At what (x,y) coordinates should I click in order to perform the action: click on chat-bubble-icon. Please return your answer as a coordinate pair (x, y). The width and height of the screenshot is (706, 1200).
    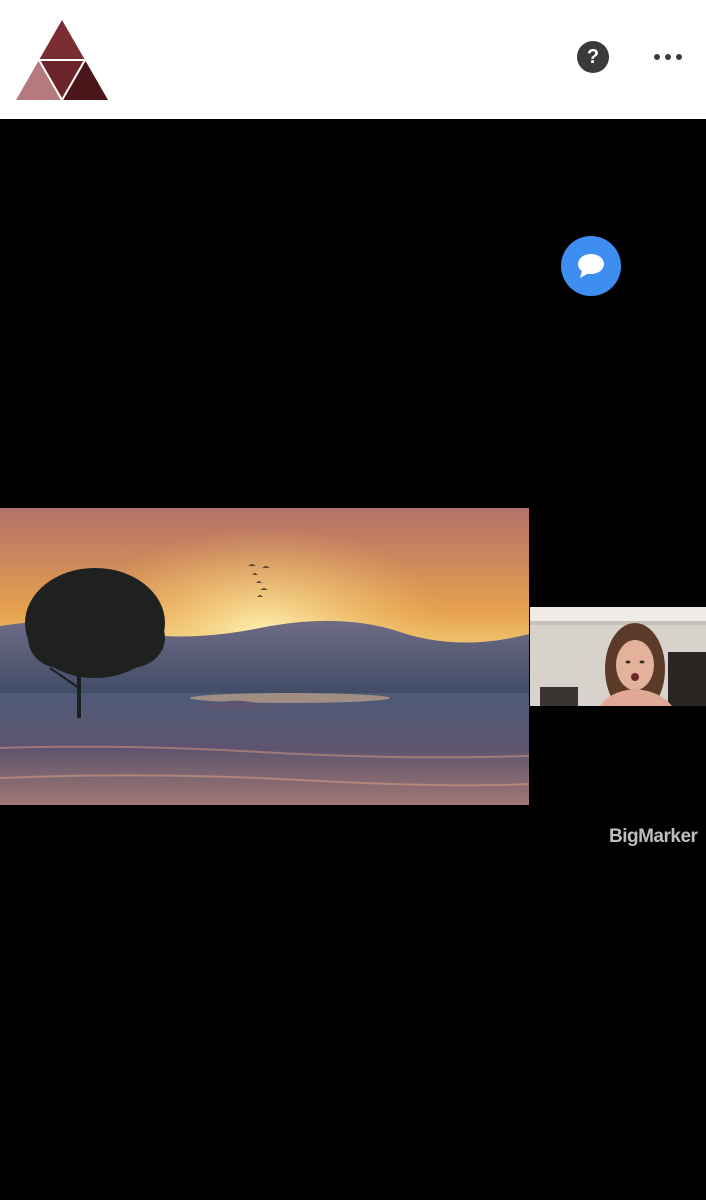
    Looking at the image, I should click on (591, 266).